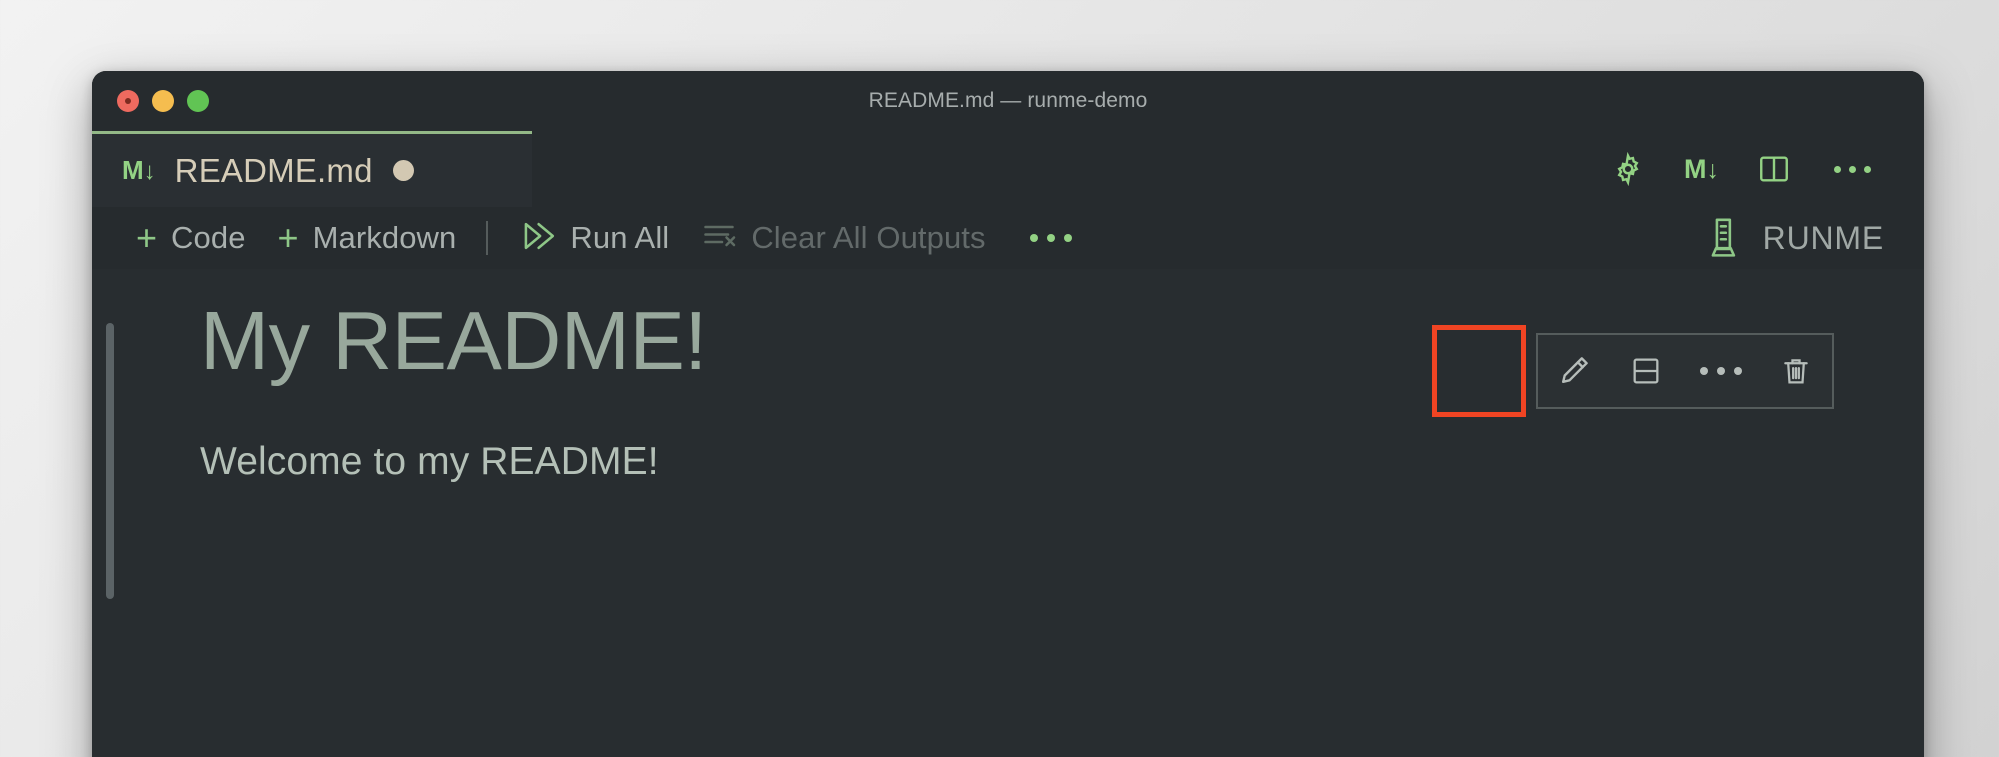  Describe the element at coordinates (1574, 371) in the screenshot. I see `edit-cell-button` at that location.